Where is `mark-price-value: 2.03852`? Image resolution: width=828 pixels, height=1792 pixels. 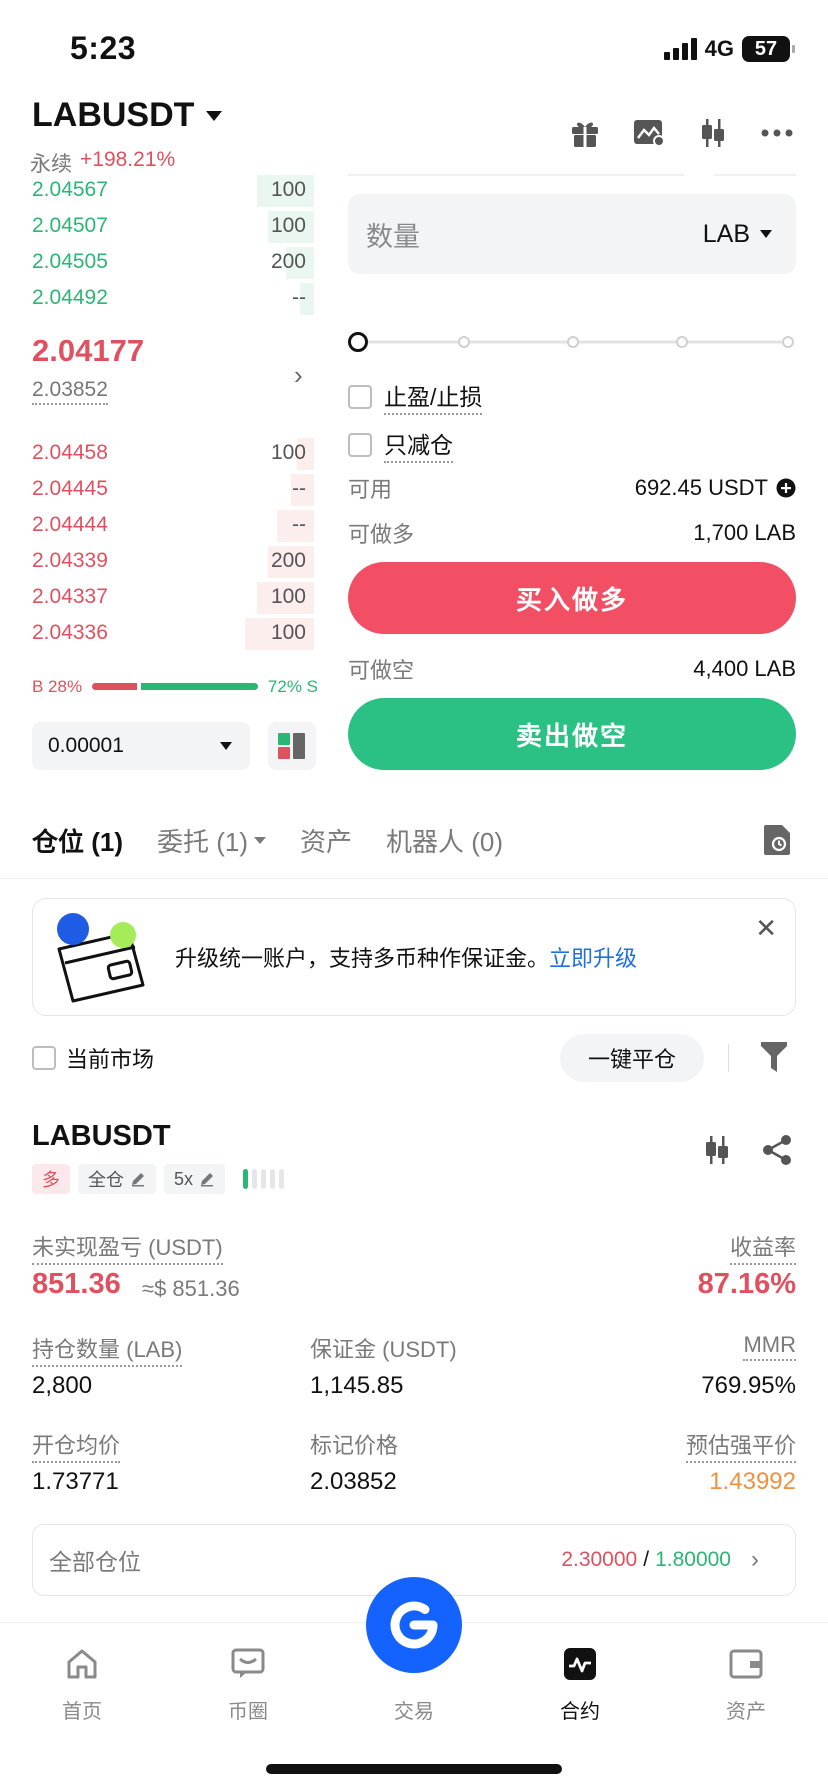 mark-price-value: 2.03852 is located at coordinates (353, 1481).